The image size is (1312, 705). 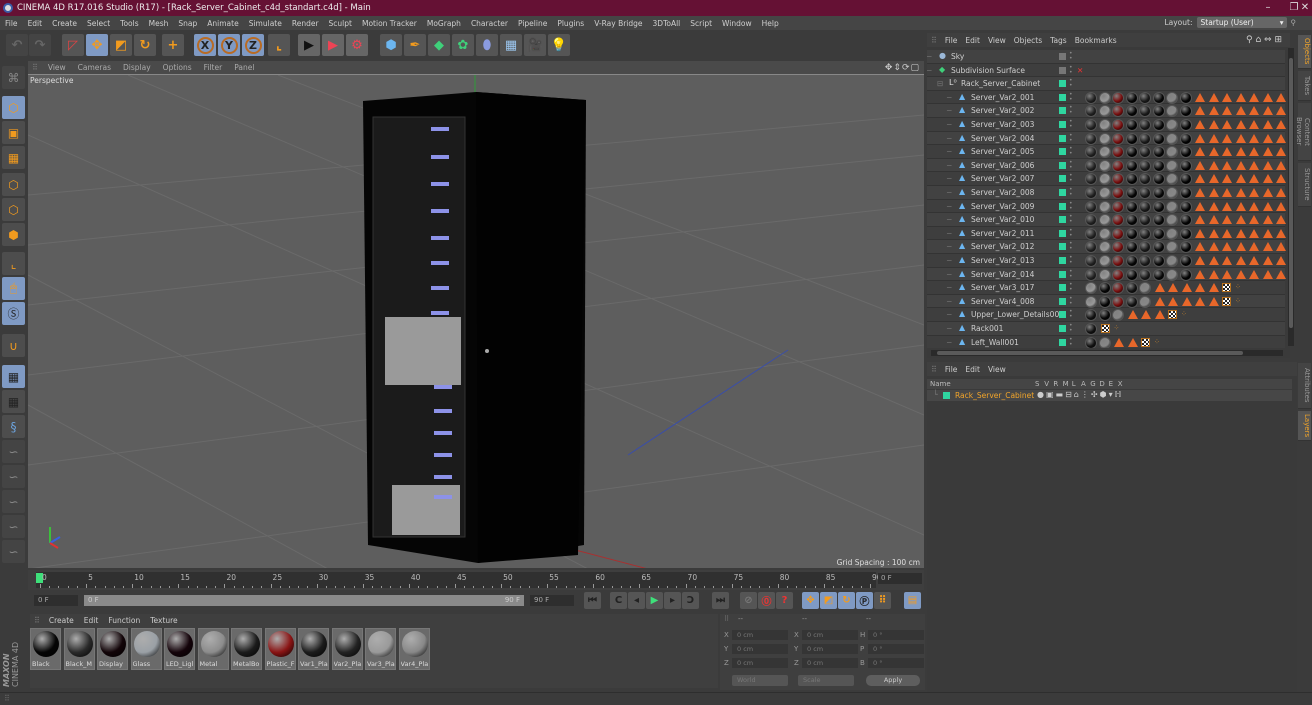 What do you see at coordinates (1106, 274) in the screenshot?
I see `object-row-server-var2-014: ─ ▲ Server_Var2_014 • •` at bounding box center [1106, 274].